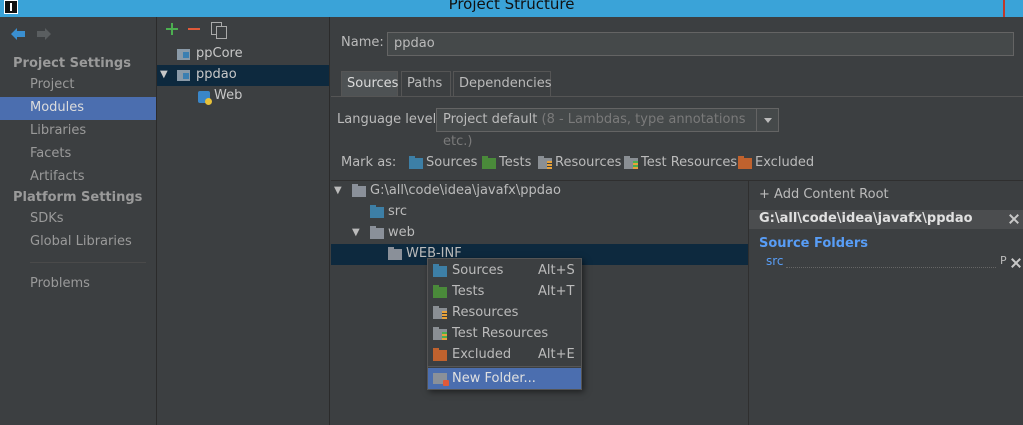  I want to click on nav-item-libraries: Libraries, so click(78, 131).